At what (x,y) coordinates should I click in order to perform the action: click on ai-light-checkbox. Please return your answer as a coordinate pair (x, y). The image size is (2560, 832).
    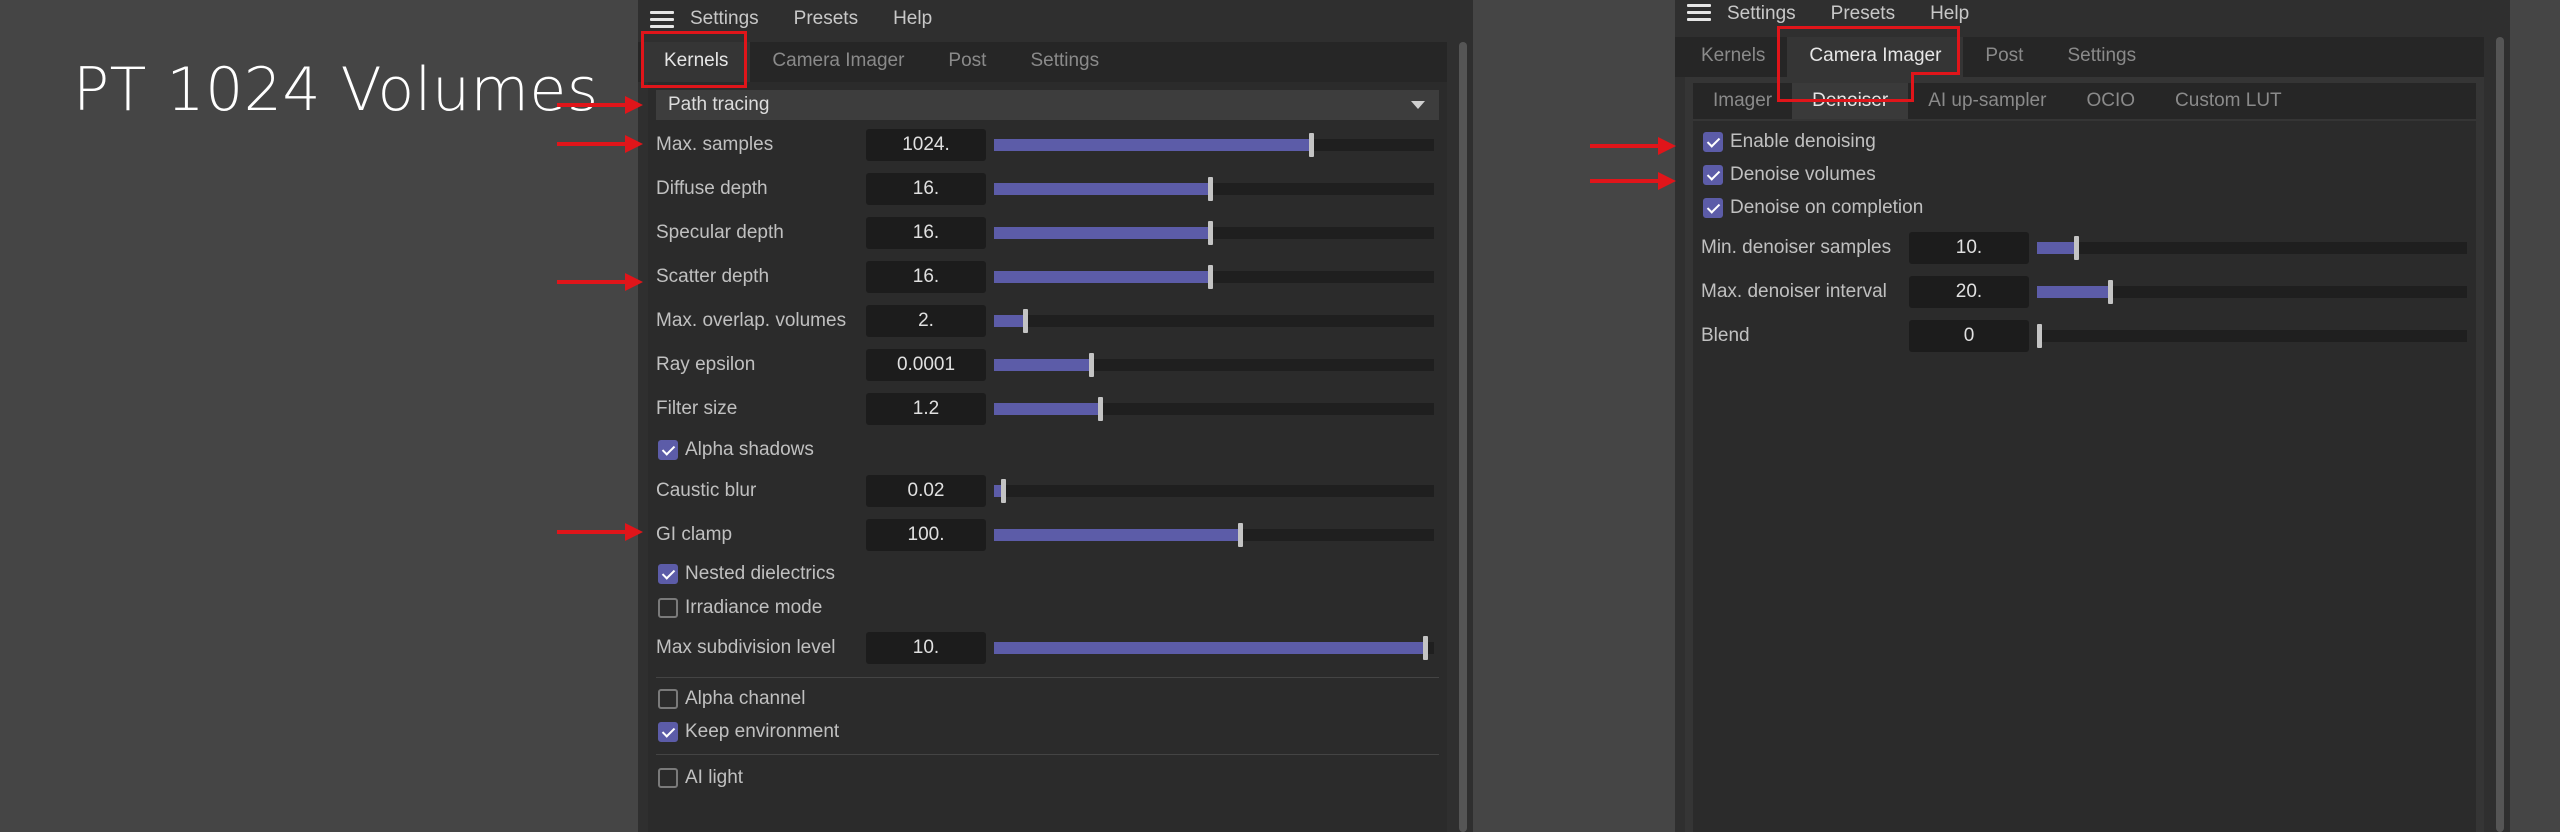
    Looking at the image, I should click on (668, 778).